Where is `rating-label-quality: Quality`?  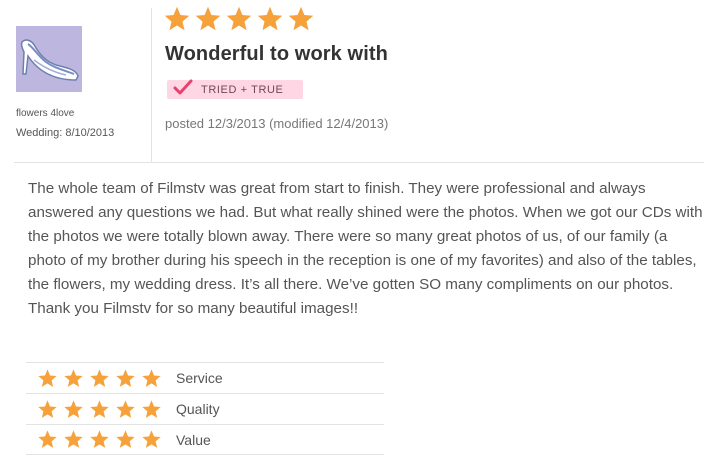 rating-label-quality: Quality is located at coordinates (198, 409).